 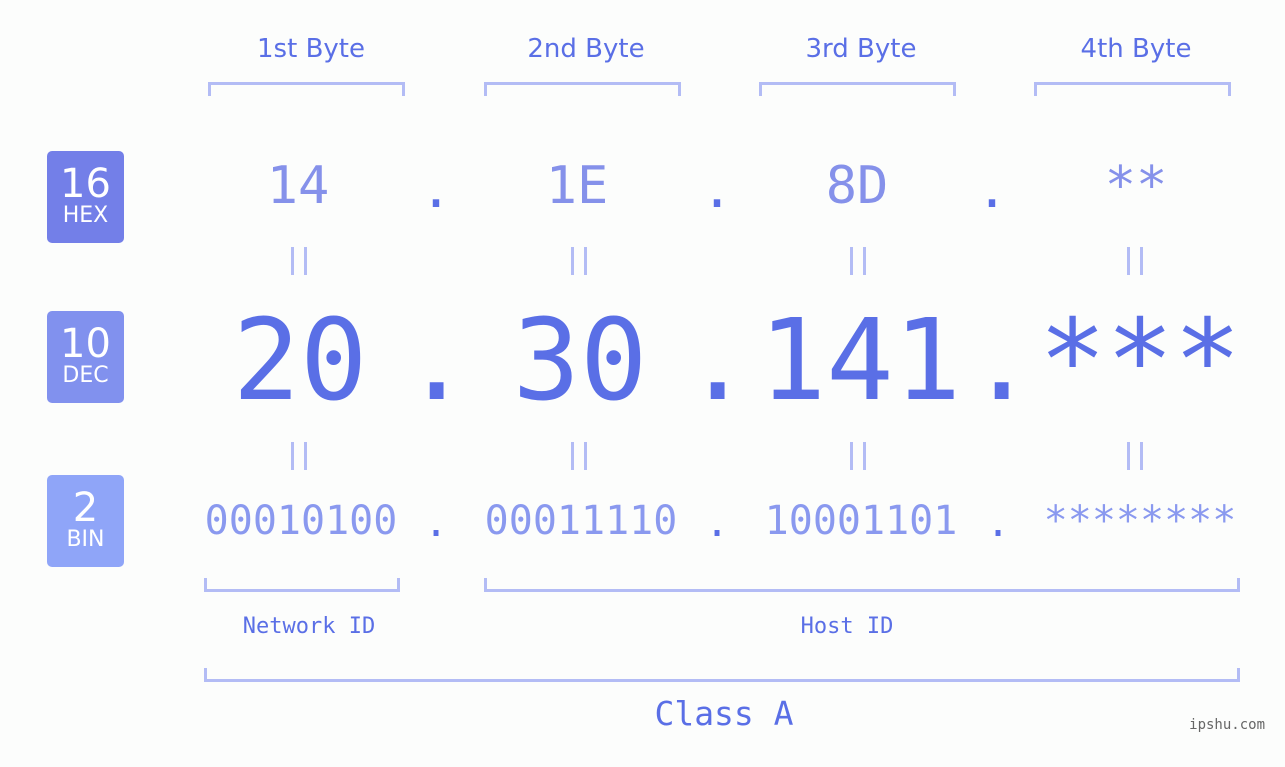 What do you see at coordinates (857, 186) in the screenshot?
I see `hex-byte-3: 8D` at bounding box center [857, 186].